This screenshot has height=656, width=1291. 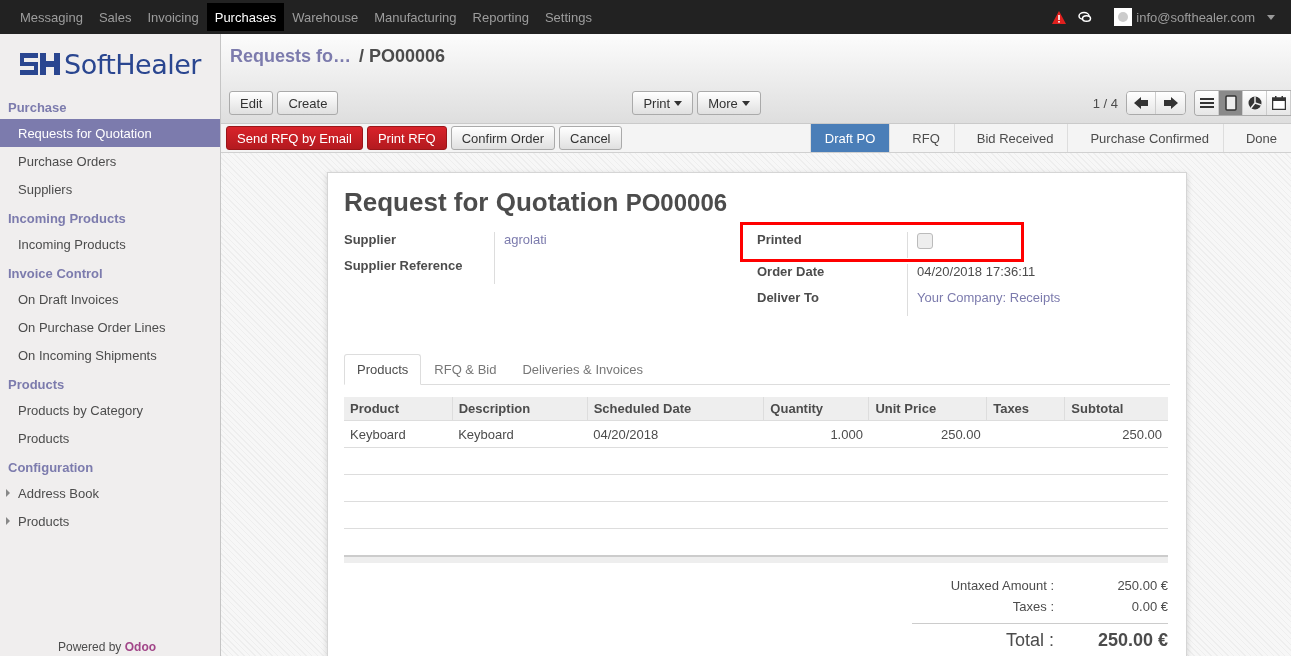 I want to click on workflow-button: Print RFQ, so click(x=406, y=138).